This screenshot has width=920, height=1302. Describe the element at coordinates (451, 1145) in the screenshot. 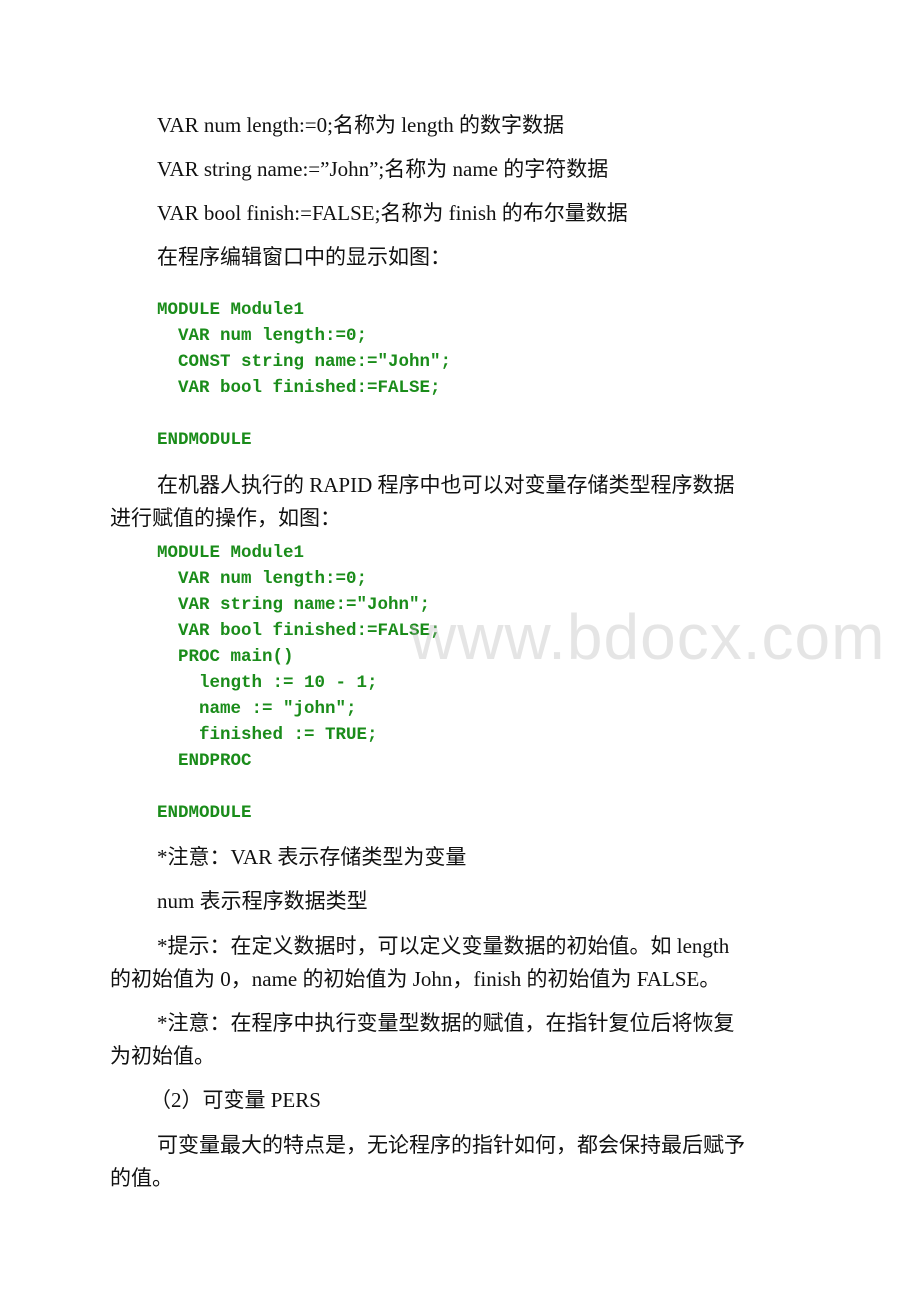

I see `paragraph-pers-1: 可变量最大的特点是，无论程序的指针如何，都会保持最后赋予` at that location.